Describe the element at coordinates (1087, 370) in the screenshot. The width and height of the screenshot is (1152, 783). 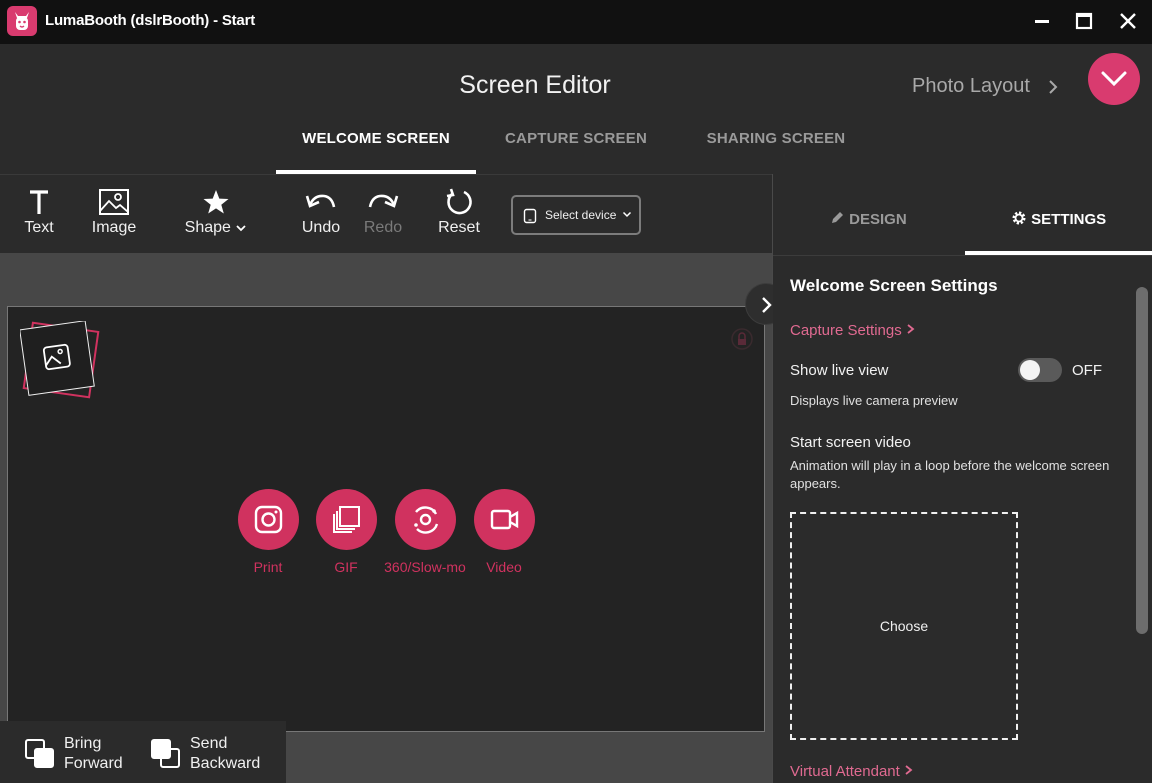
I see `live-view-state: OFF` at that location.